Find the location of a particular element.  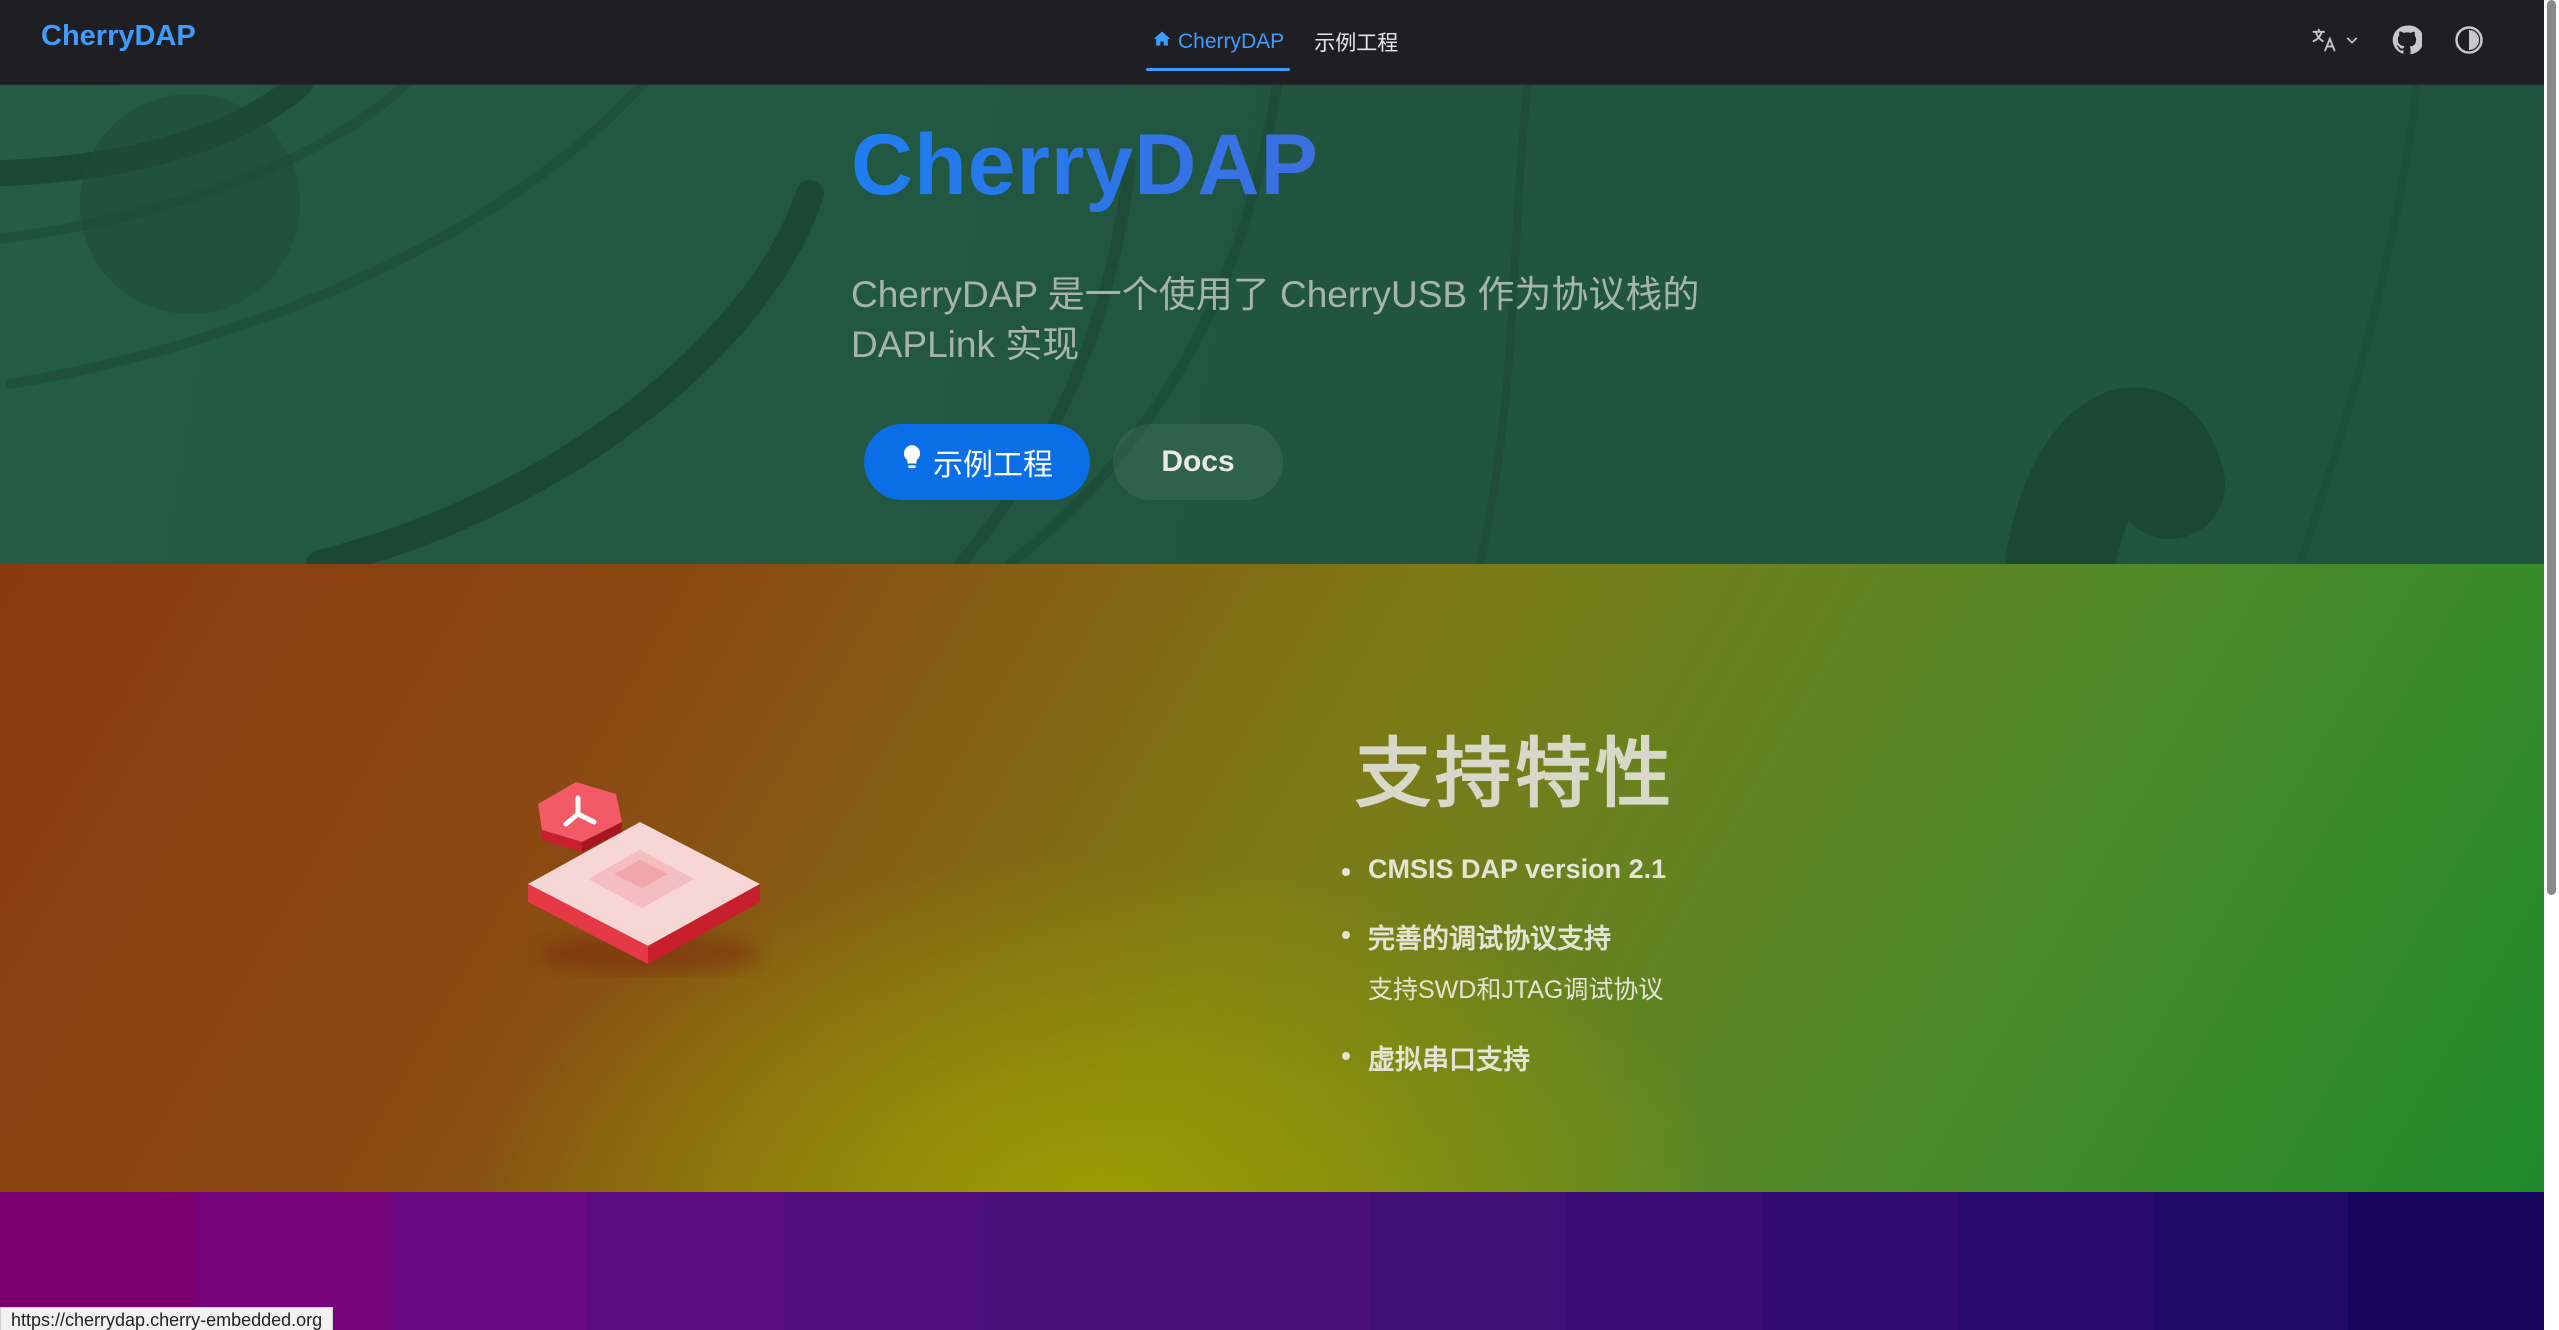

scrollbar-thumb is located at coordinates (2551, 447).